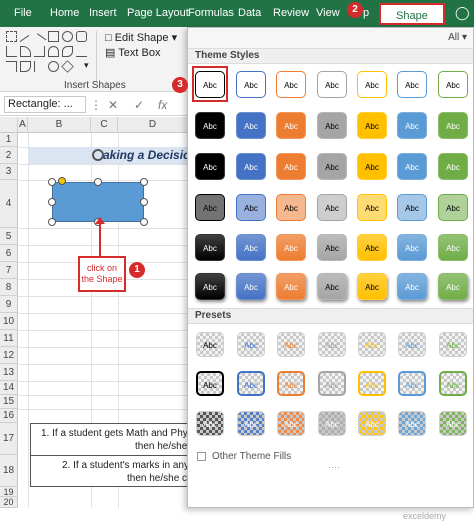 This screenshot has height=521, width=474. I want to click on row-header-7: 7, so click(9, 270).